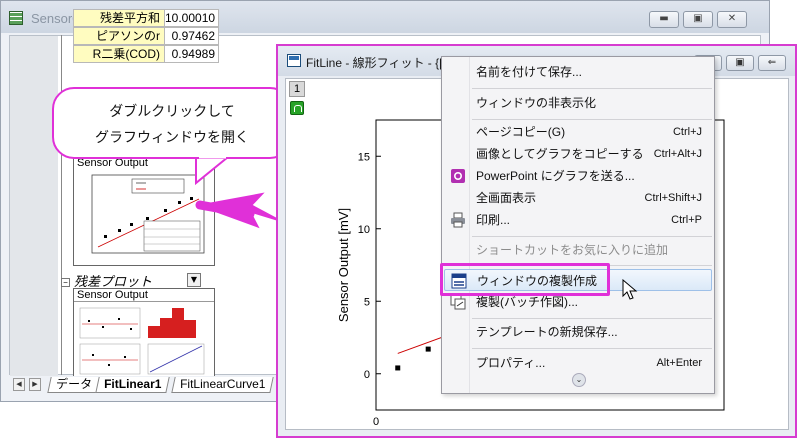 Image resolution: width=802 pixels, height=444 pixels. I want to click on menu-label: ショートカットをお気に入りに追加, so click(572, 250).